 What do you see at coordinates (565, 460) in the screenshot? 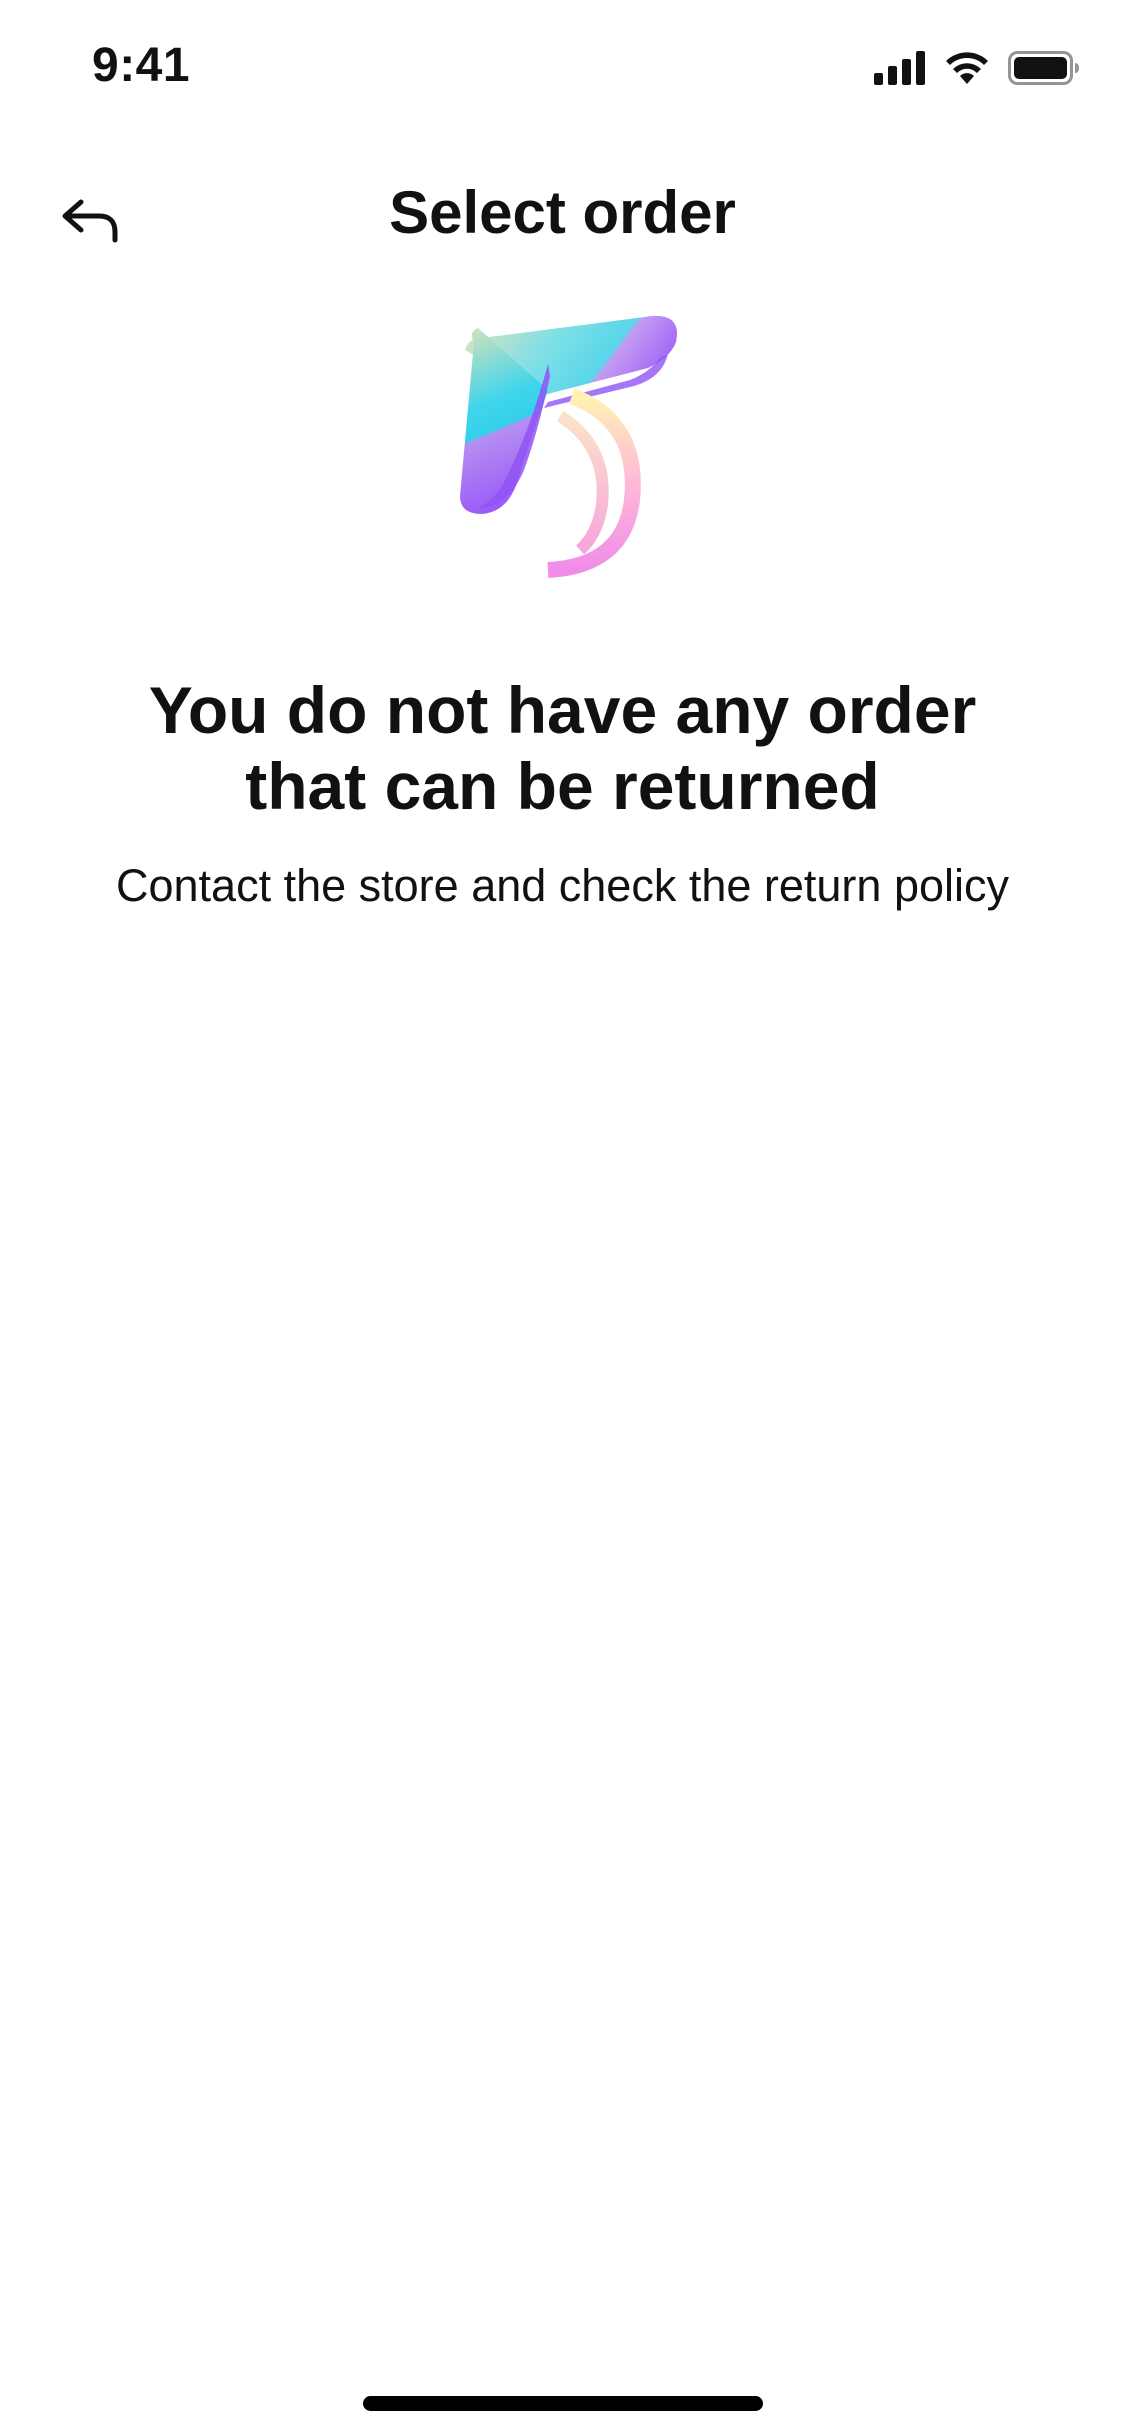
I see `boomerang-return-illustration` at bounding box center [565, 460].